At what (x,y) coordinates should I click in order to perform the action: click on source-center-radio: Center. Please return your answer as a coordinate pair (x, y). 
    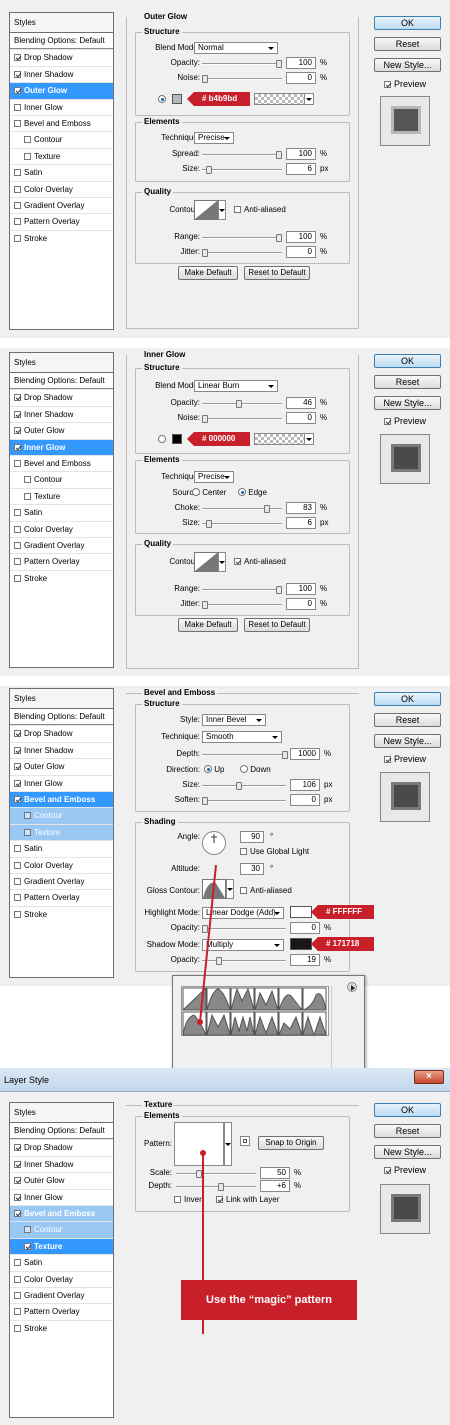
    Looking at the image, I should click on (209, 493).